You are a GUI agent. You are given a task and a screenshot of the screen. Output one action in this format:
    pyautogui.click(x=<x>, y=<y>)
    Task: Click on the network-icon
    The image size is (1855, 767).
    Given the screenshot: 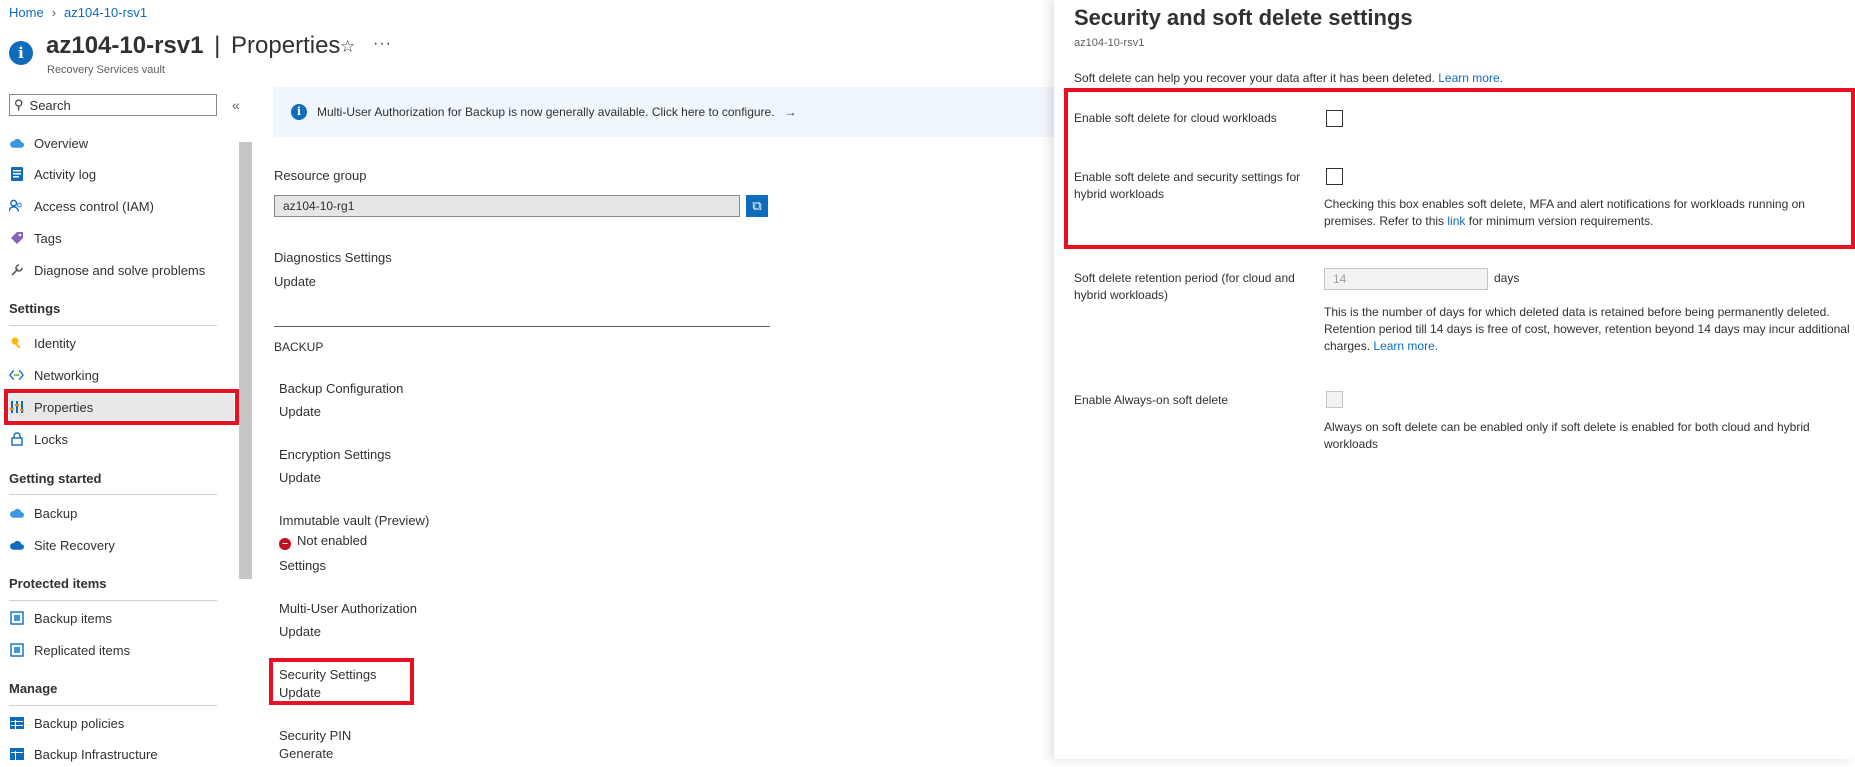 What is the action you would take?
    pyautogui.click(x=16, y=375)
    